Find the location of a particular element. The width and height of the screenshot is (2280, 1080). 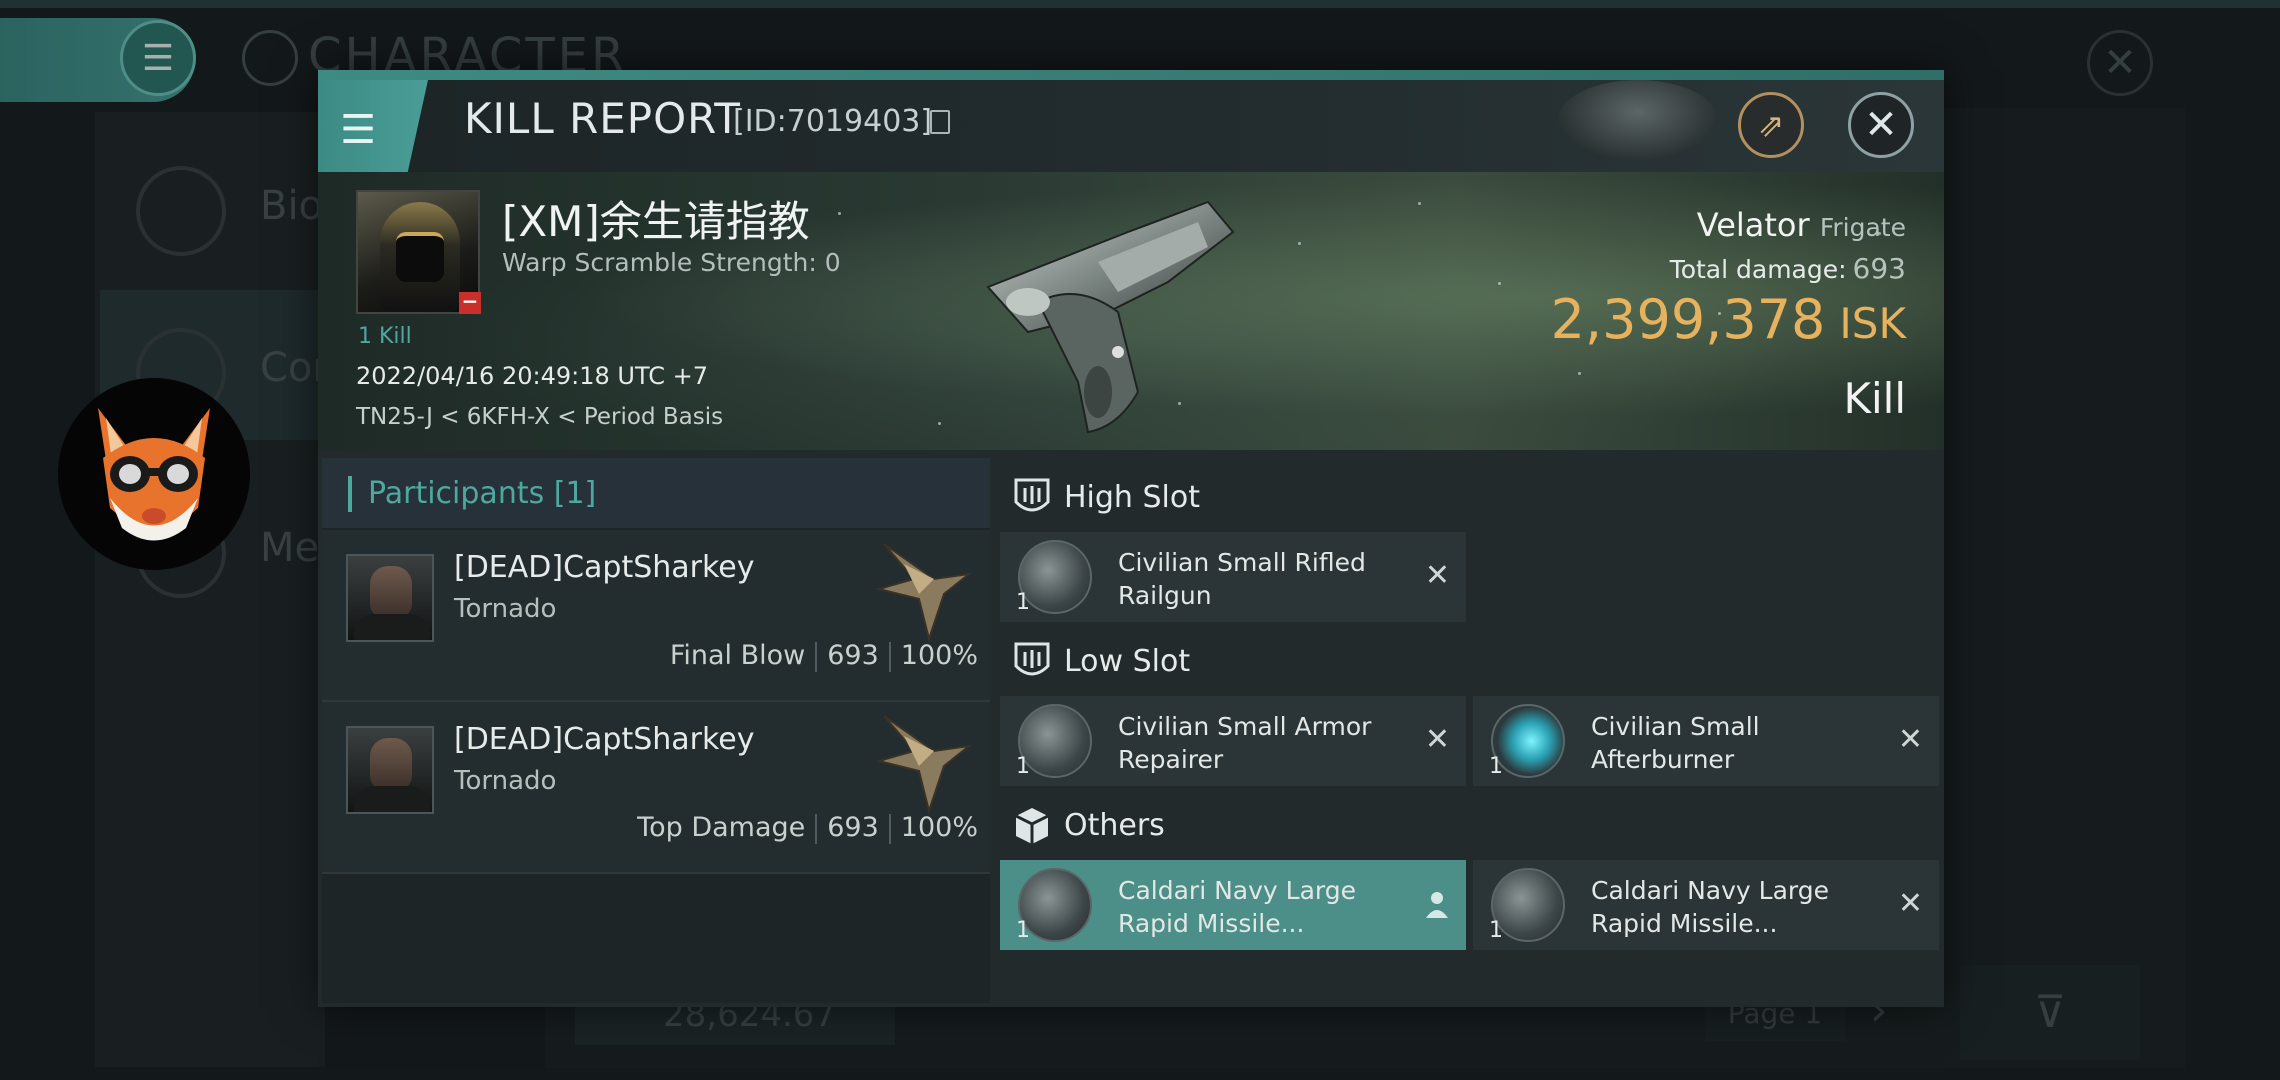

victim-ship-image is located at coordinates (1110, 317).